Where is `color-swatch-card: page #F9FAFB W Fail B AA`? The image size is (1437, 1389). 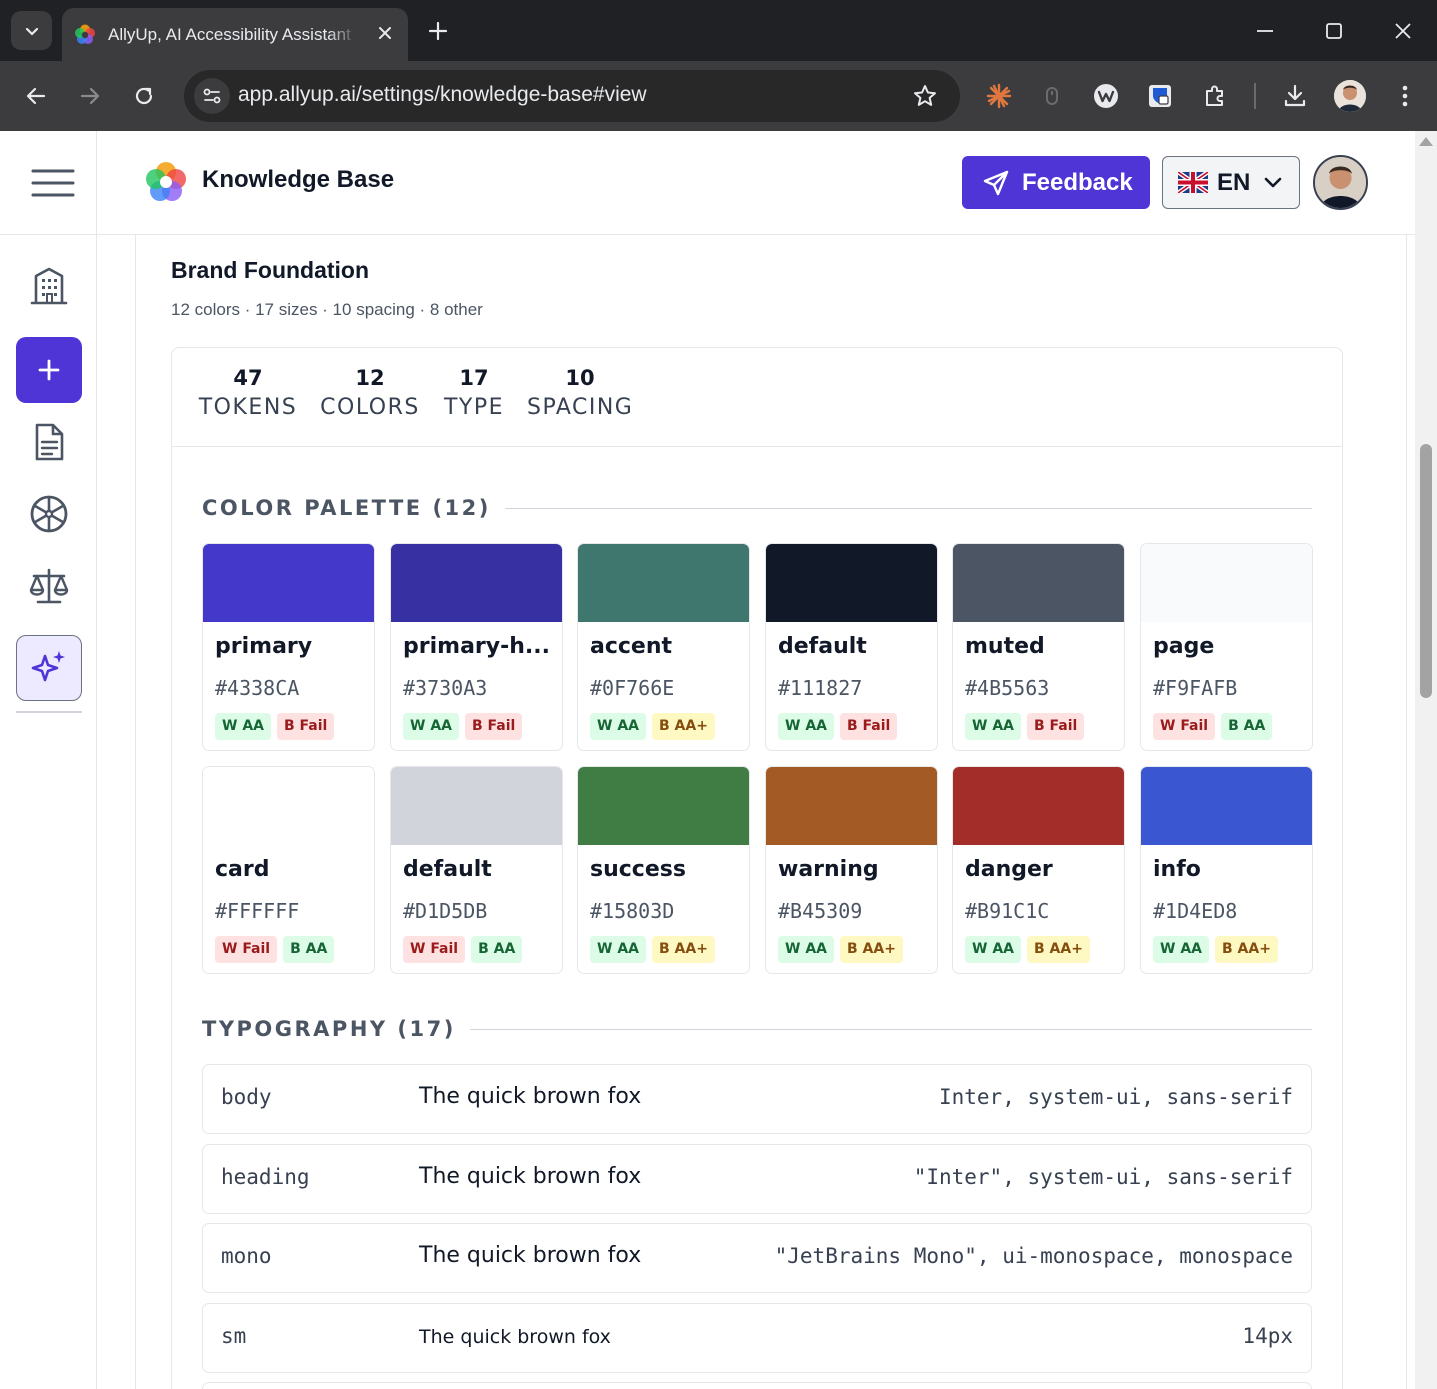
color-swatch-card: page #F9FAFB W Fail B AA is located at coordinates (1226, 647).